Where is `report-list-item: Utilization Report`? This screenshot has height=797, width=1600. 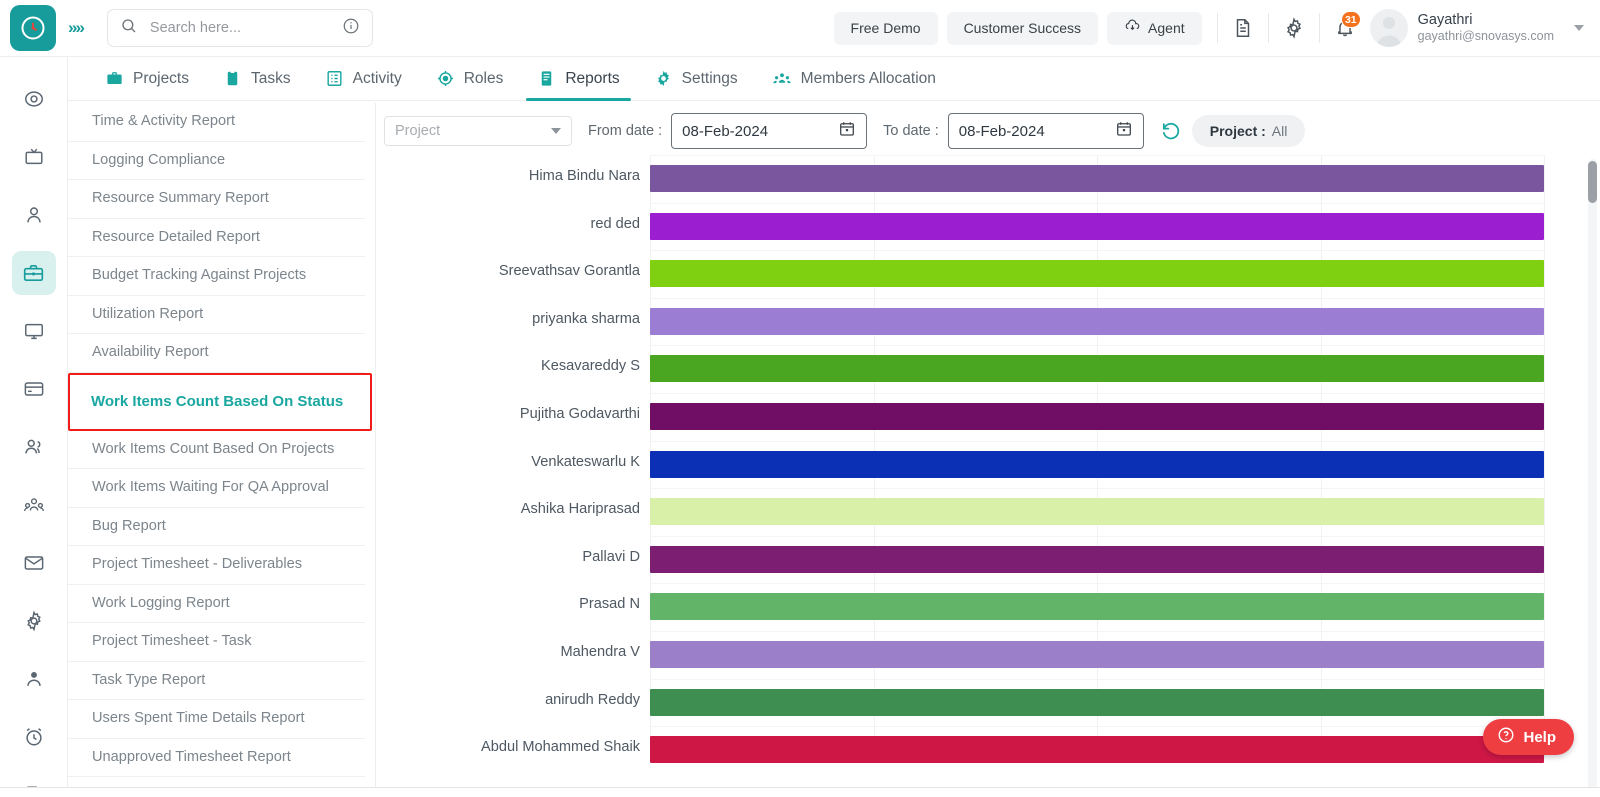 report-list-item: Utilization Report is located at coordinates (216, 315).